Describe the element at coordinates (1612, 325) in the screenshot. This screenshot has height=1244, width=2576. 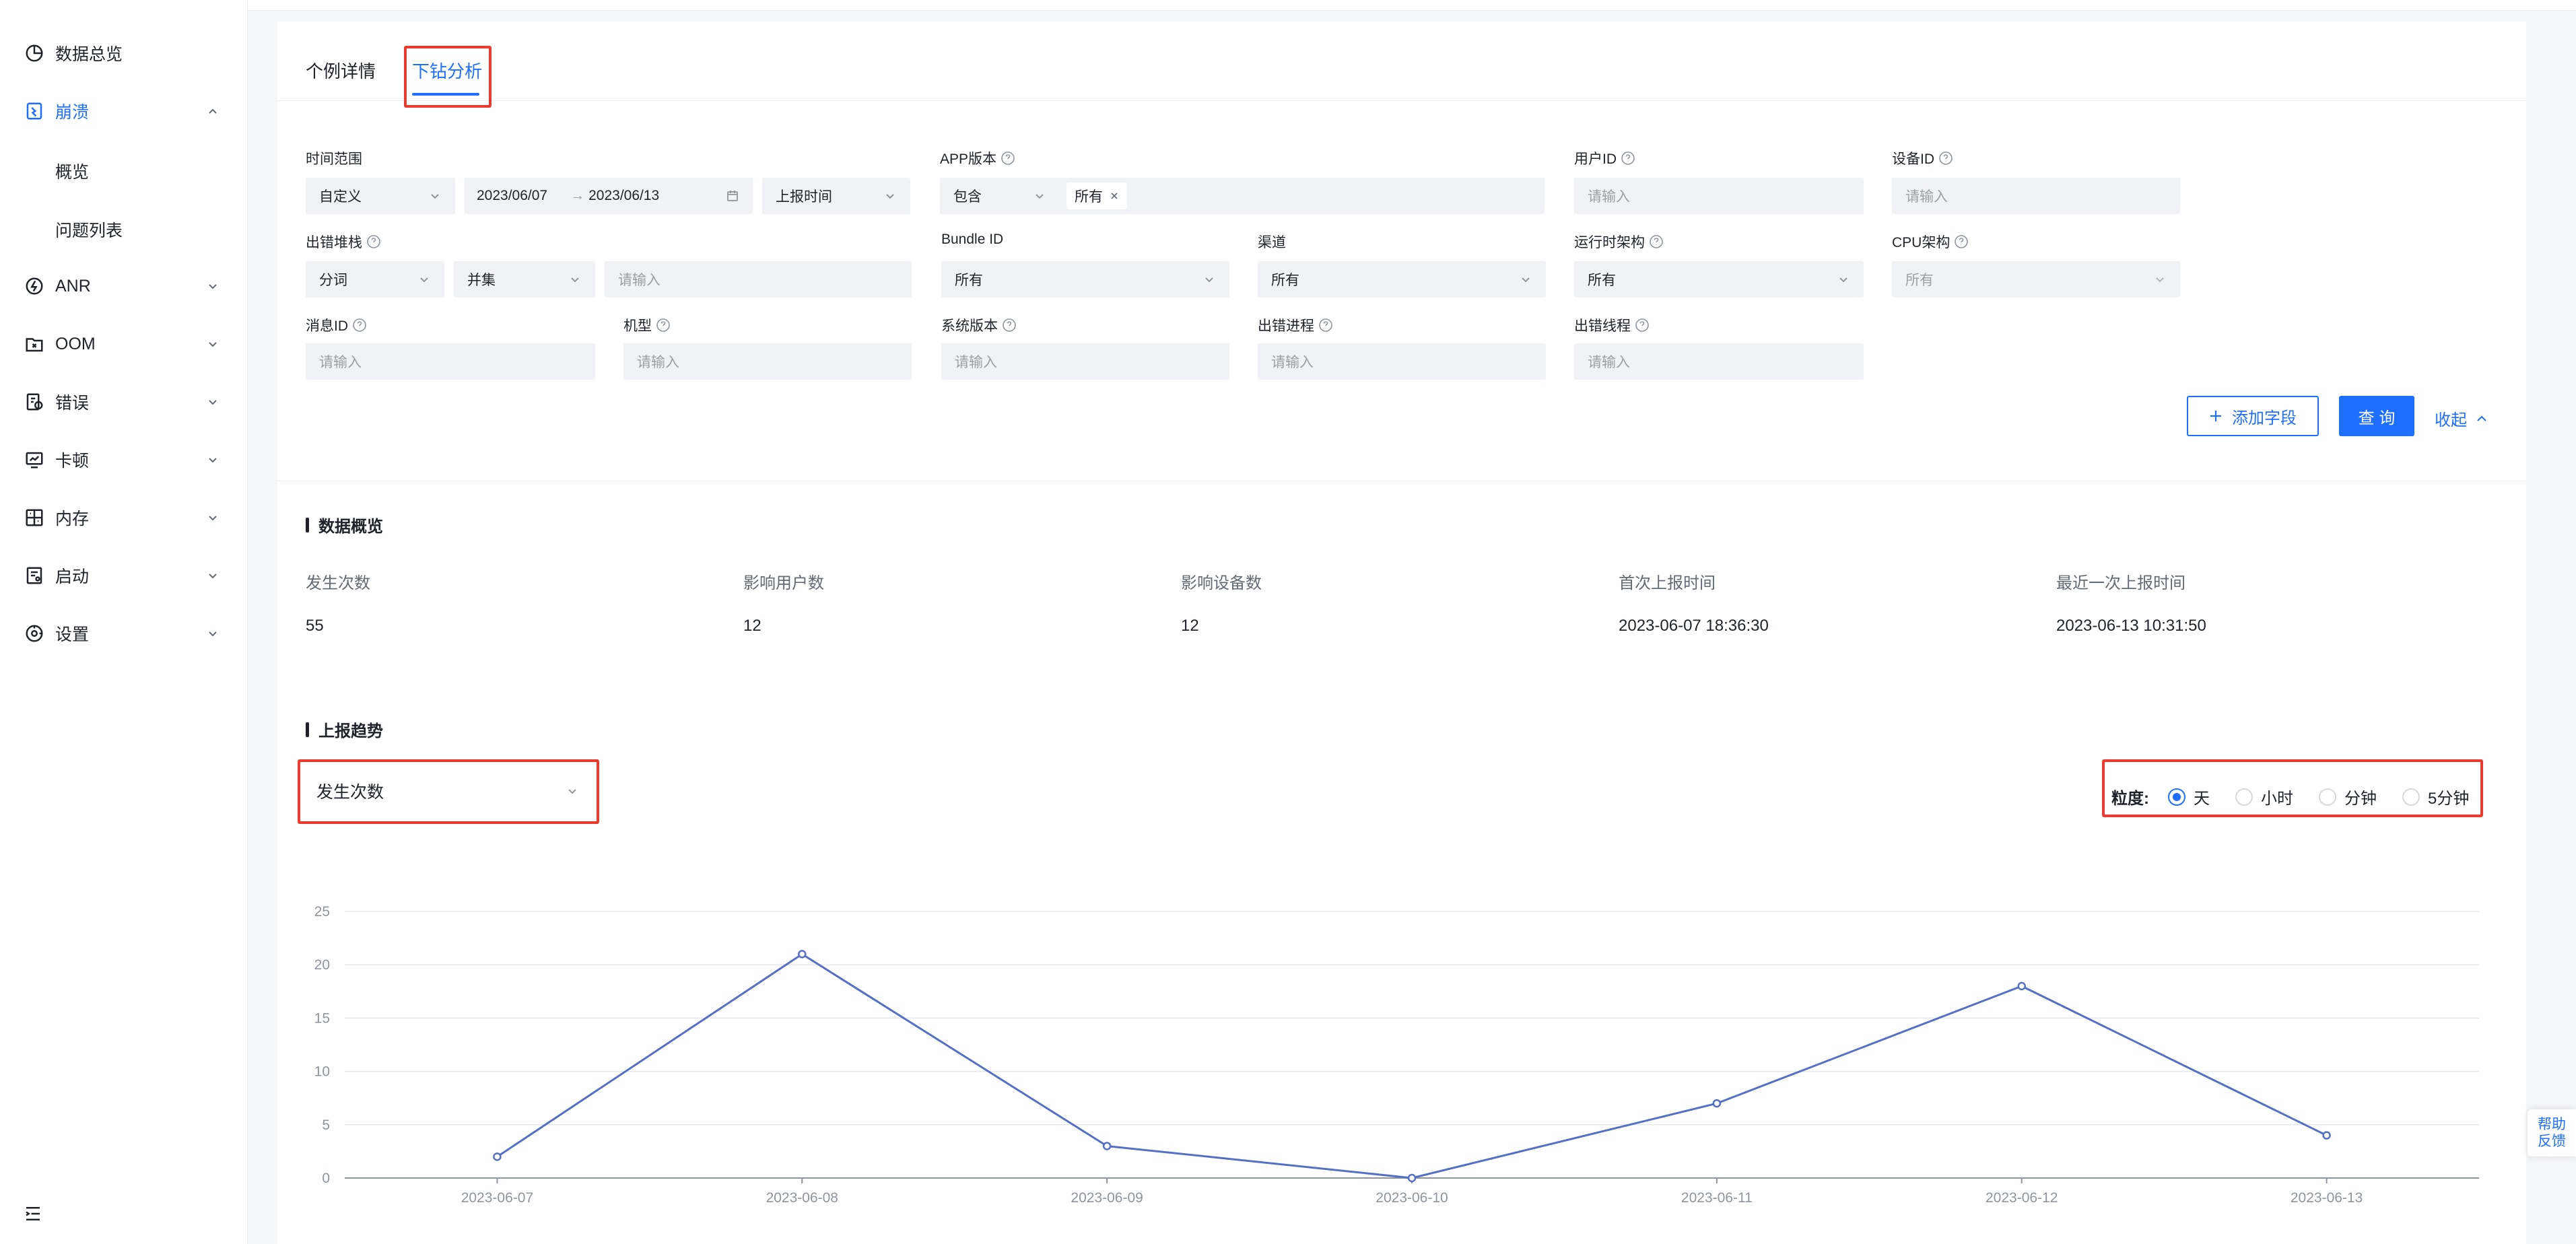
I see `thread-label: 出错线程` at that location.